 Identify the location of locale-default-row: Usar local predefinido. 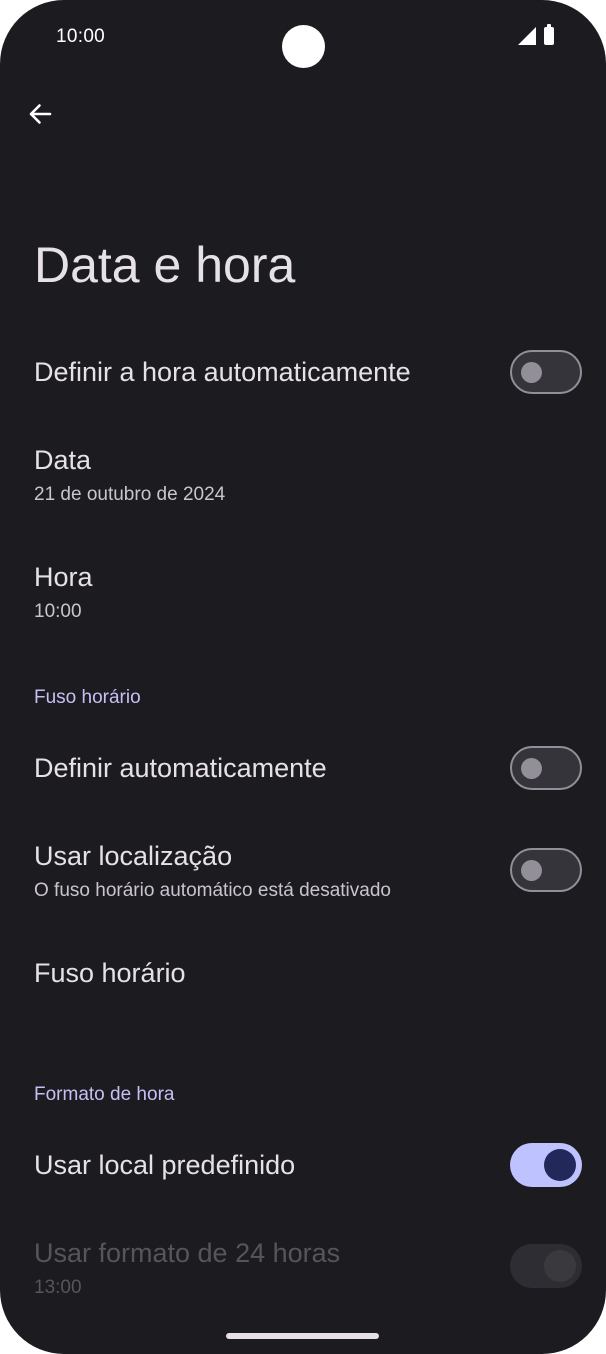
(303, 1165).